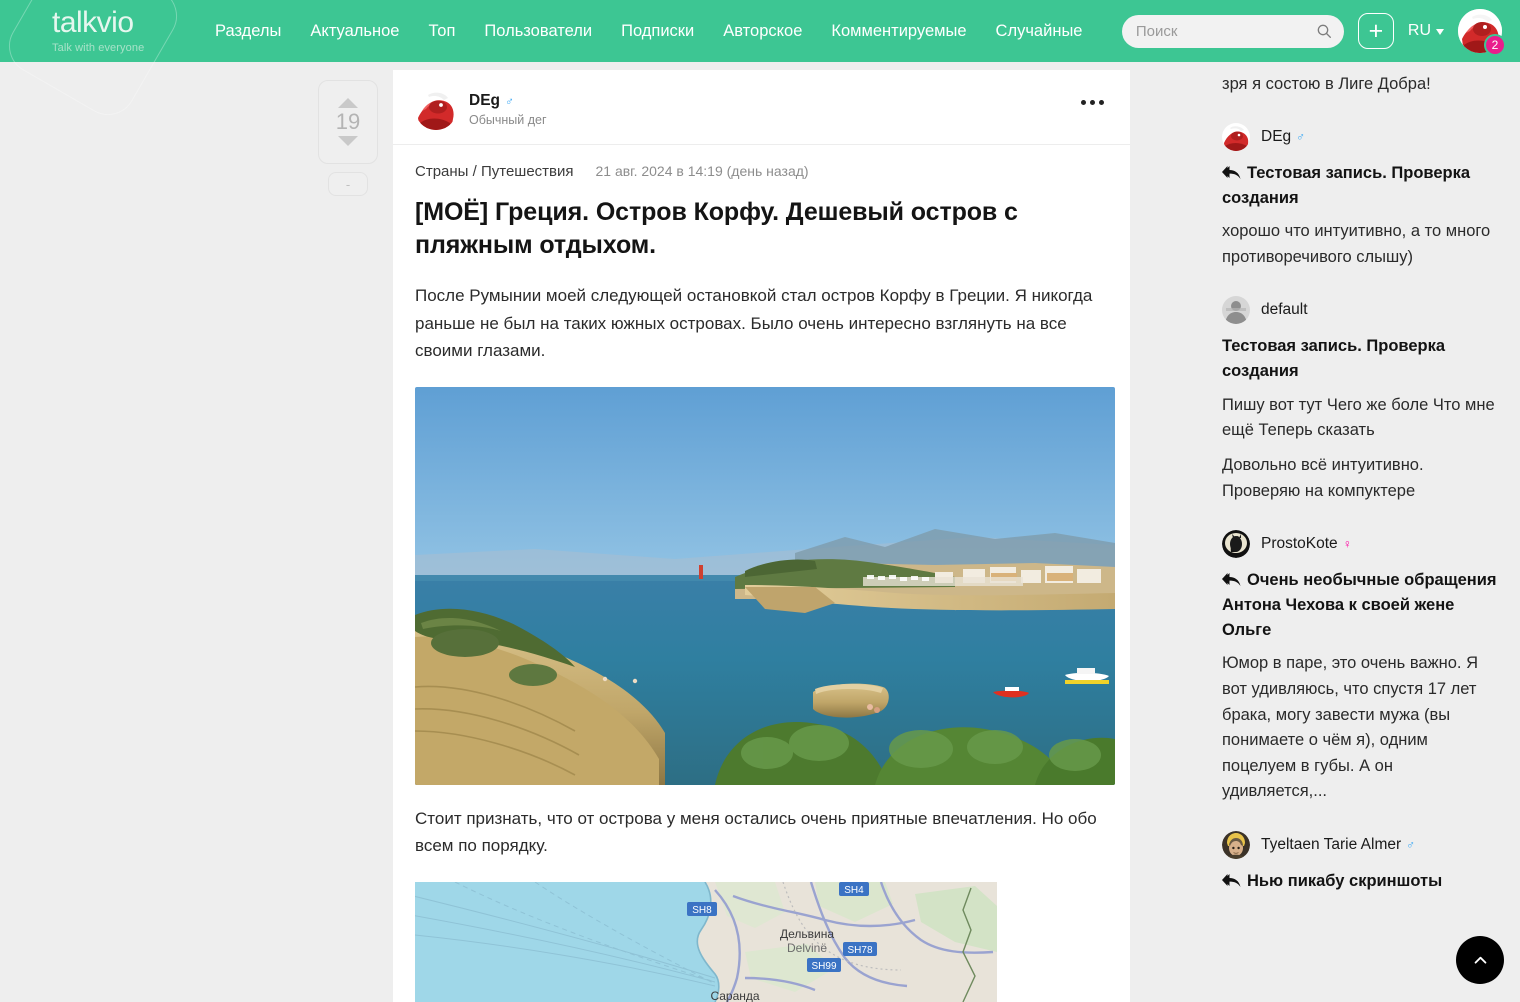 This screenshot has width=1520, height=1002. Describe the element at coordinates (1345, 880) in the screenshot. I see `comment-post-title-text: Нью пикабу скриншоты` at that location.